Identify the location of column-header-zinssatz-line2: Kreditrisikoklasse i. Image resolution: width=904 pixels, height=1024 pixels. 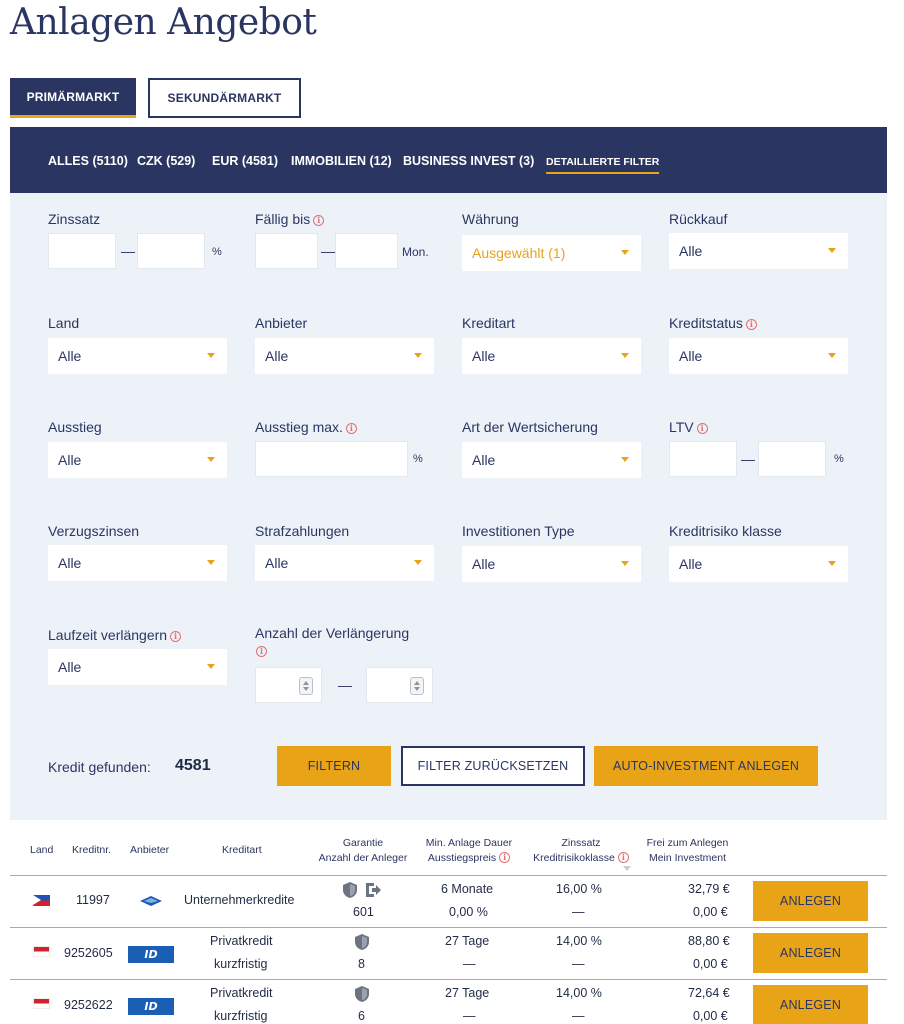
(581, 858).